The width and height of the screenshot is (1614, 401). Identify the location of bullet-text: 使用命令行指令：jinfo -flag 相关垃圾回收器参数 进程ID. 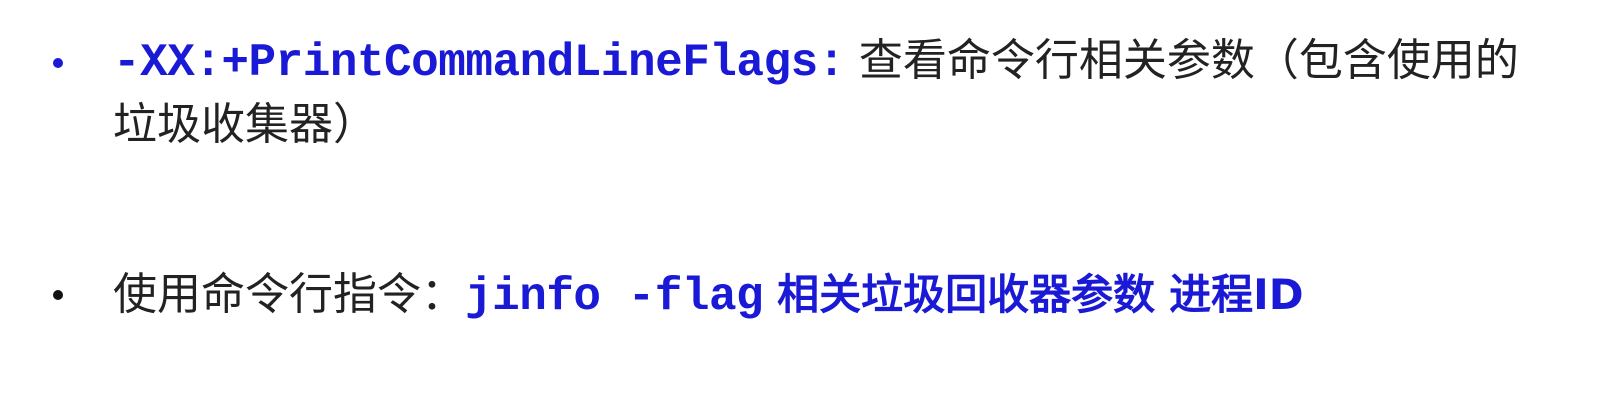
(823, 296).